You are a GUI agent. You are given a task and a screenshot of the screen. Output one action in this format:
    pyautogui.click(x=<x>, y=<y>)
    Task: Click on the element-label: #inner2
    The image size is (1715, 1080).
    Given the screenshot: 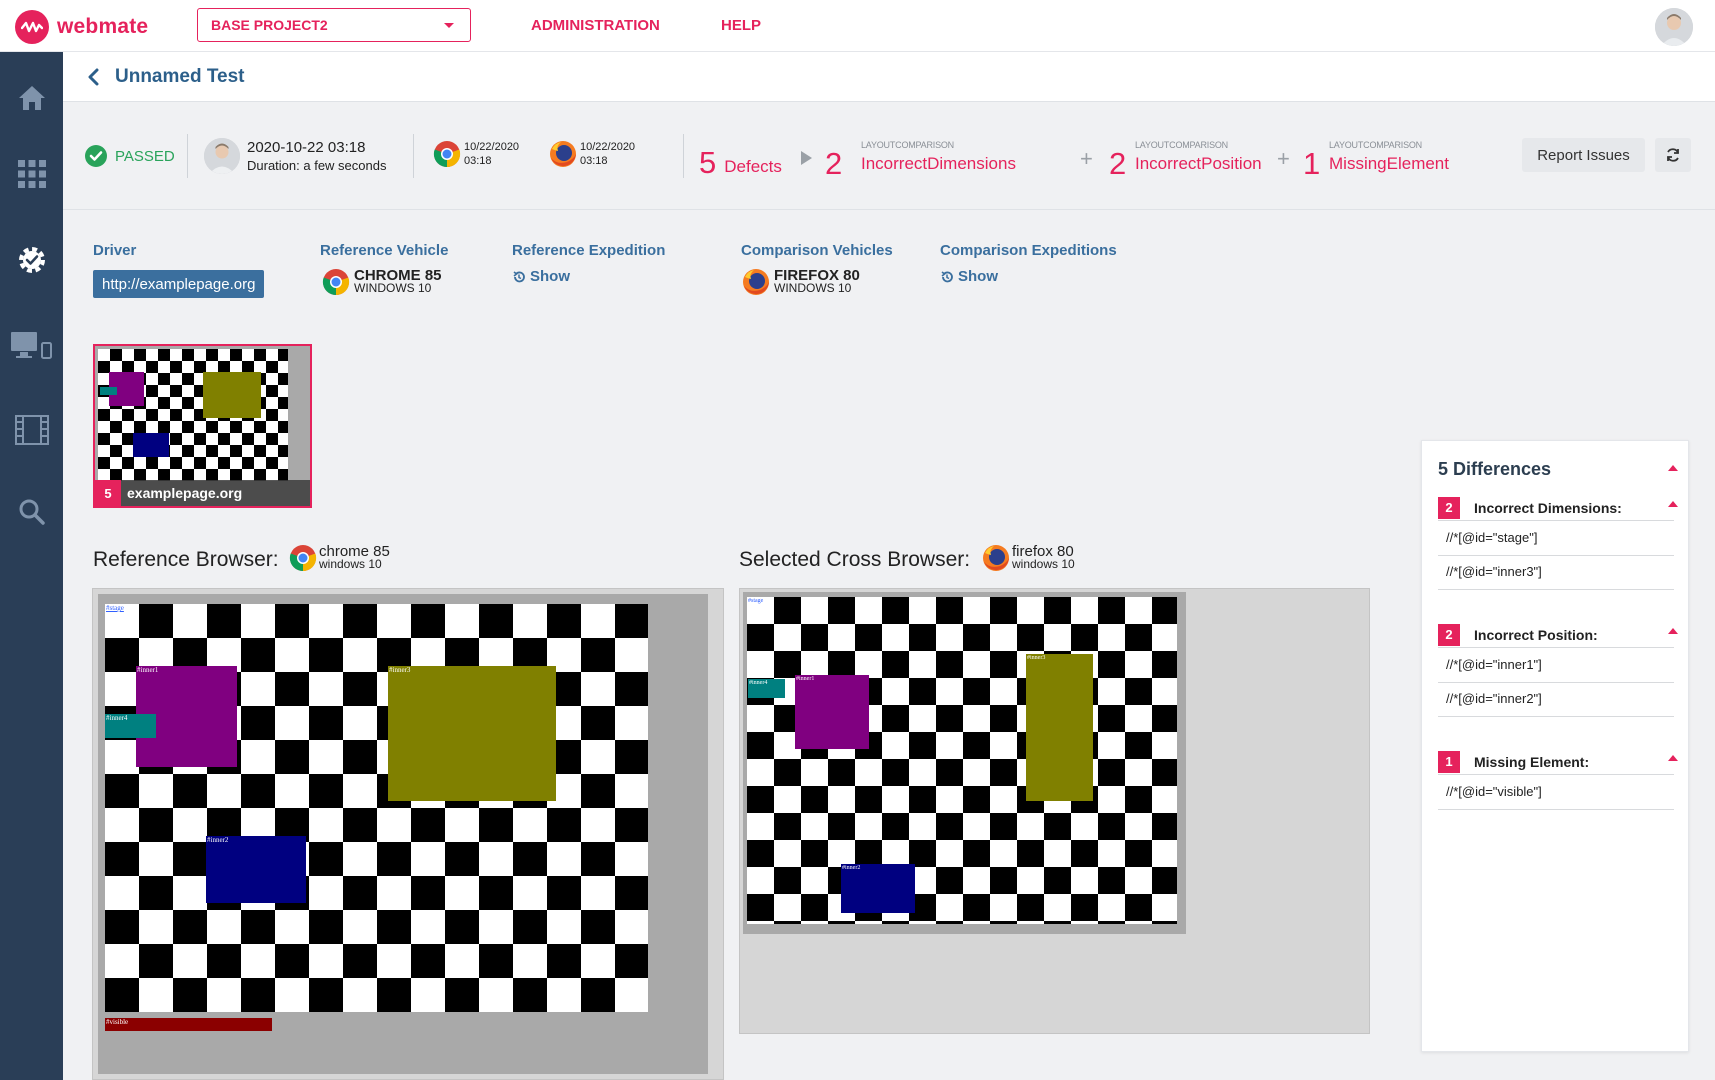 What is the action you would take?
    pyautogui.click(x=218, y=840)
    